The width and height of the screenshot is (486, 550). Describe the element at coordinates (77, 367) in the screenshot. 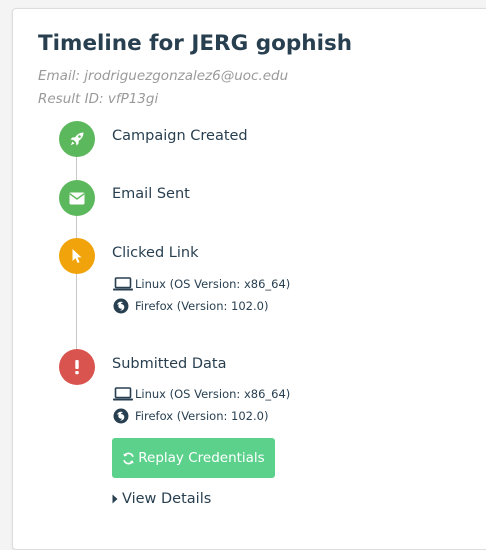

I see `exclamation-icon` at that location.